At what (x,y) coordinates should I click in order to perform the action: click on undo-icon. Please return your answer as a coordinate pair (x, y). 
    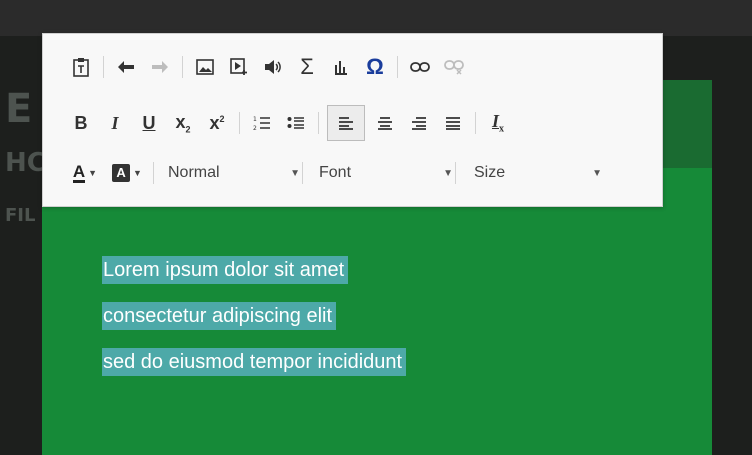
    Looking at the image, I should click on (126, 67).